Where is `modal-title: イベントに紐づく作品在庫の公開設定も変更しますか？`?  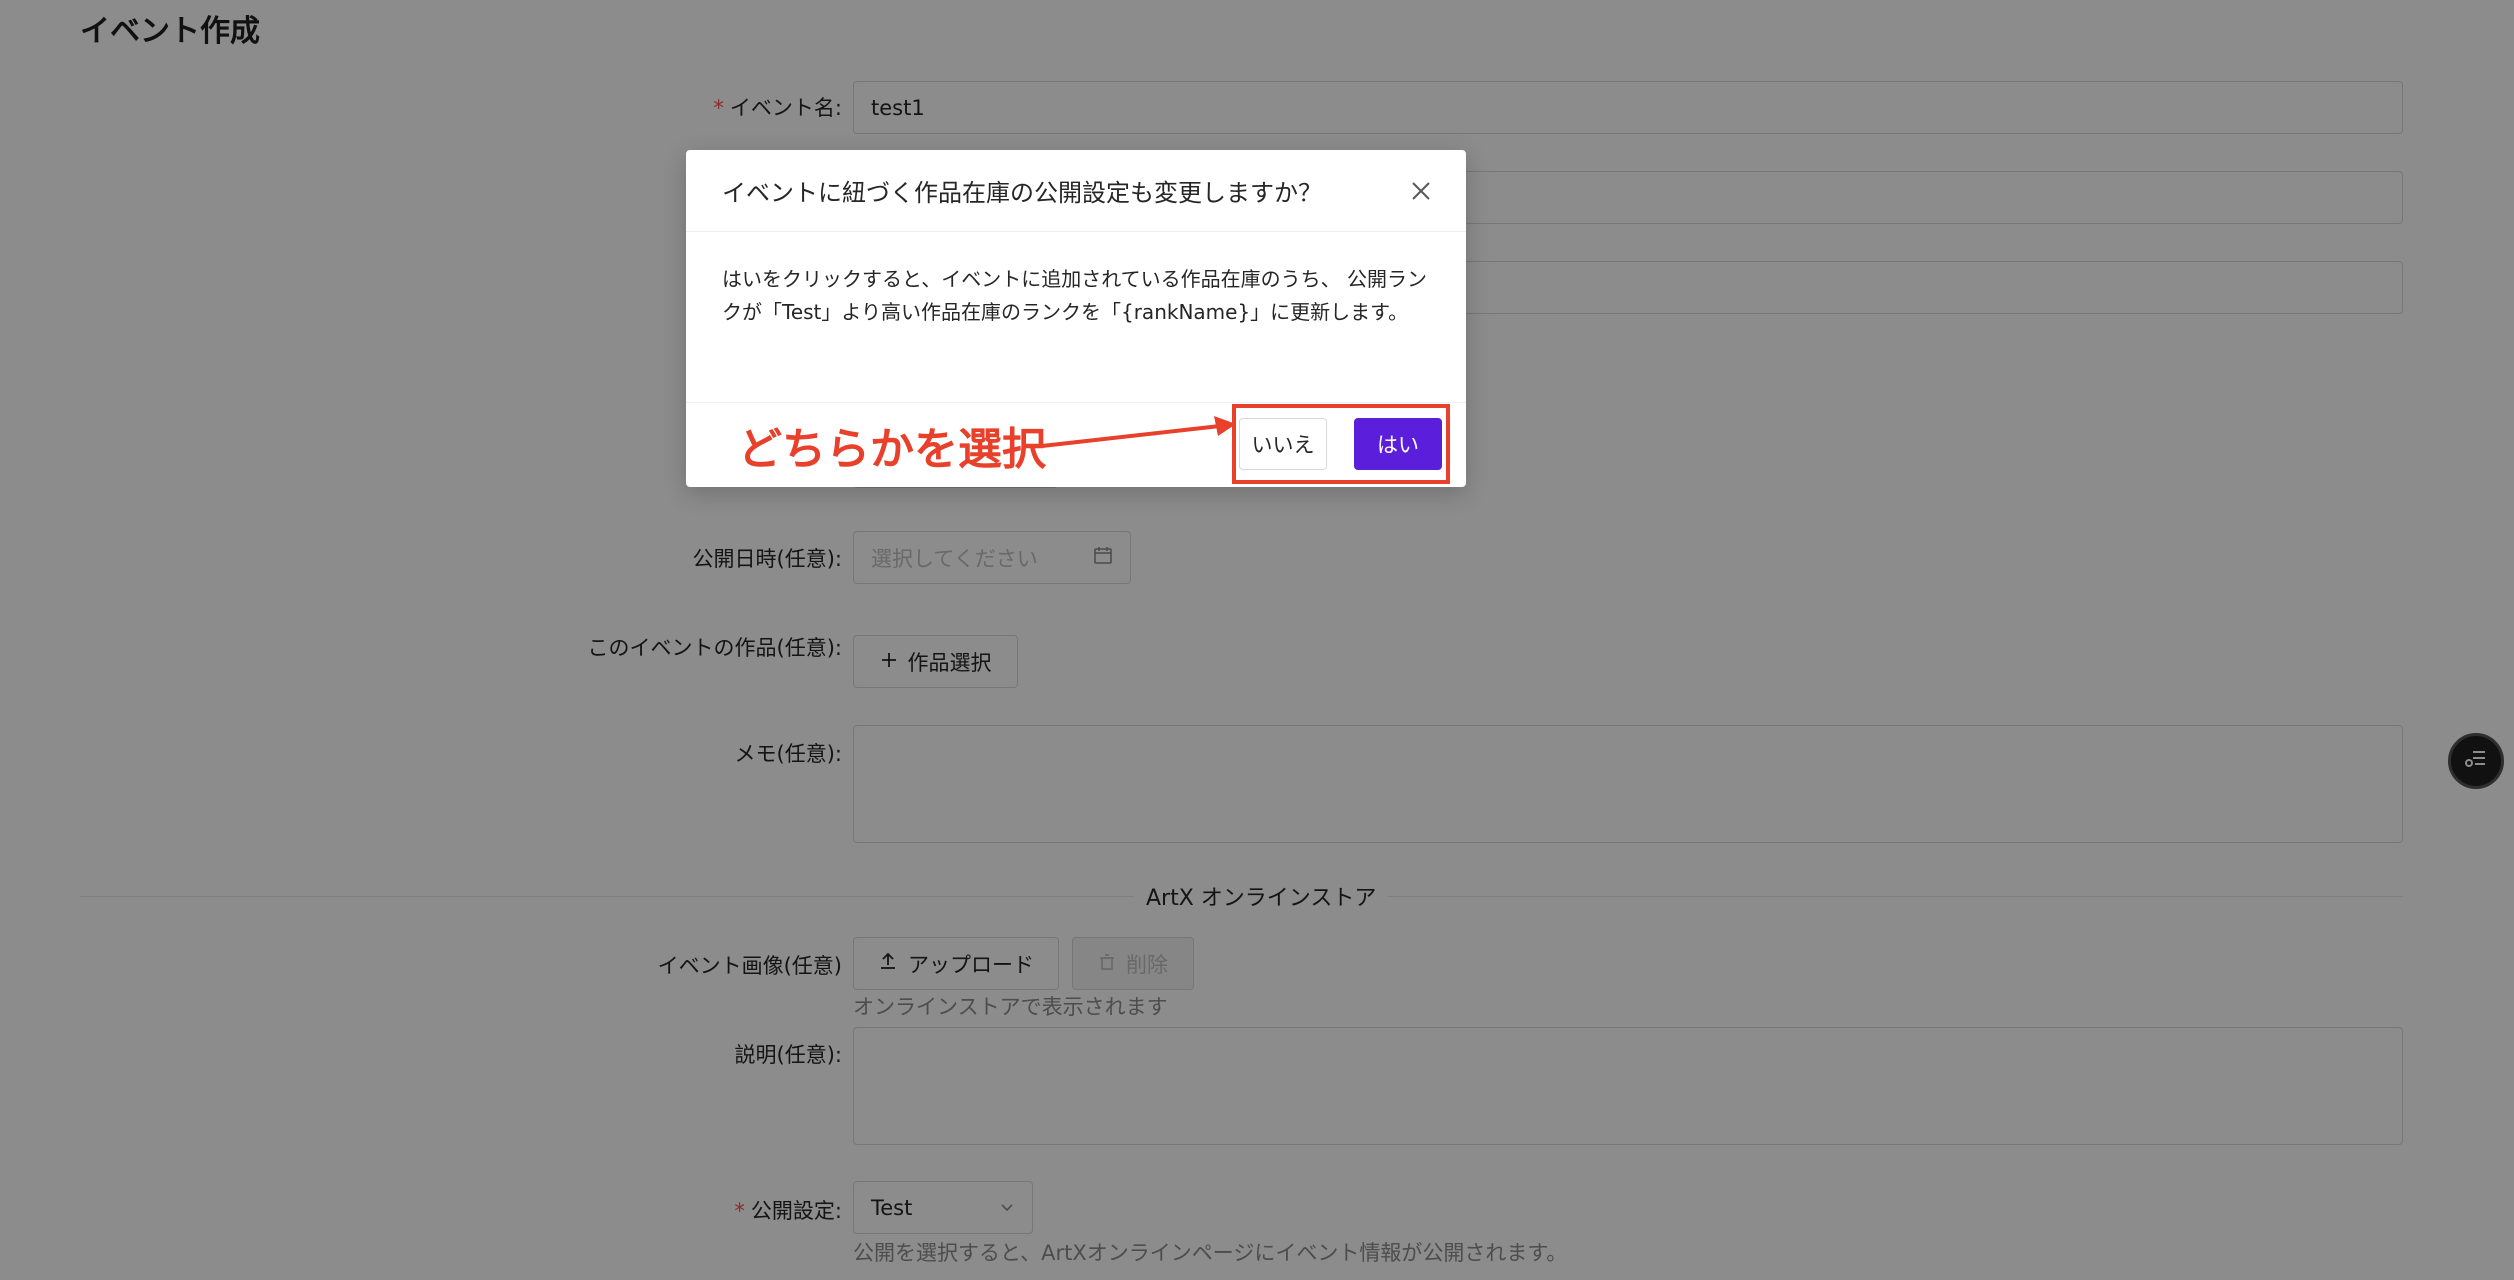
modal-title: イベントに紐づく作品在庫の公開設定も変更しますか？ is located at coordinates (1022, 193).